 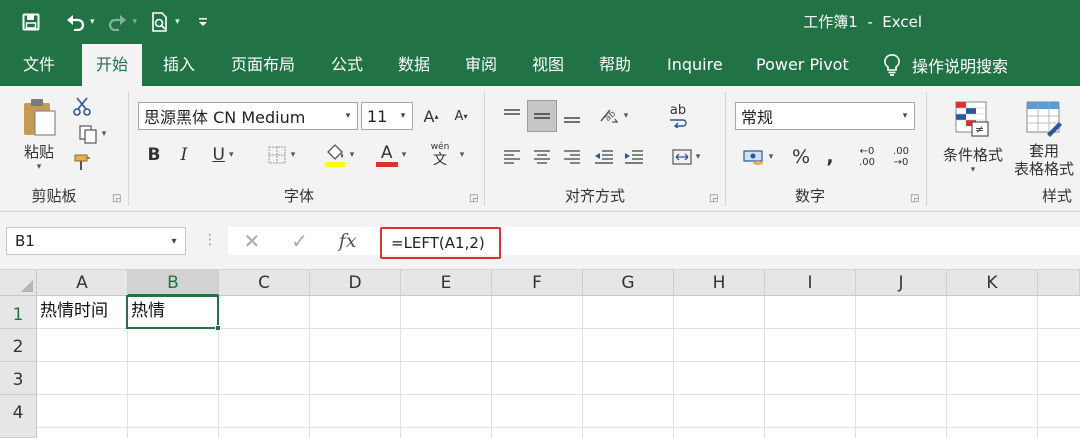 What do you see at coordinates (39, 134) in the screenshot?
I see `paste-button: 粘贴 ▾` at bounding box center [39, 134].